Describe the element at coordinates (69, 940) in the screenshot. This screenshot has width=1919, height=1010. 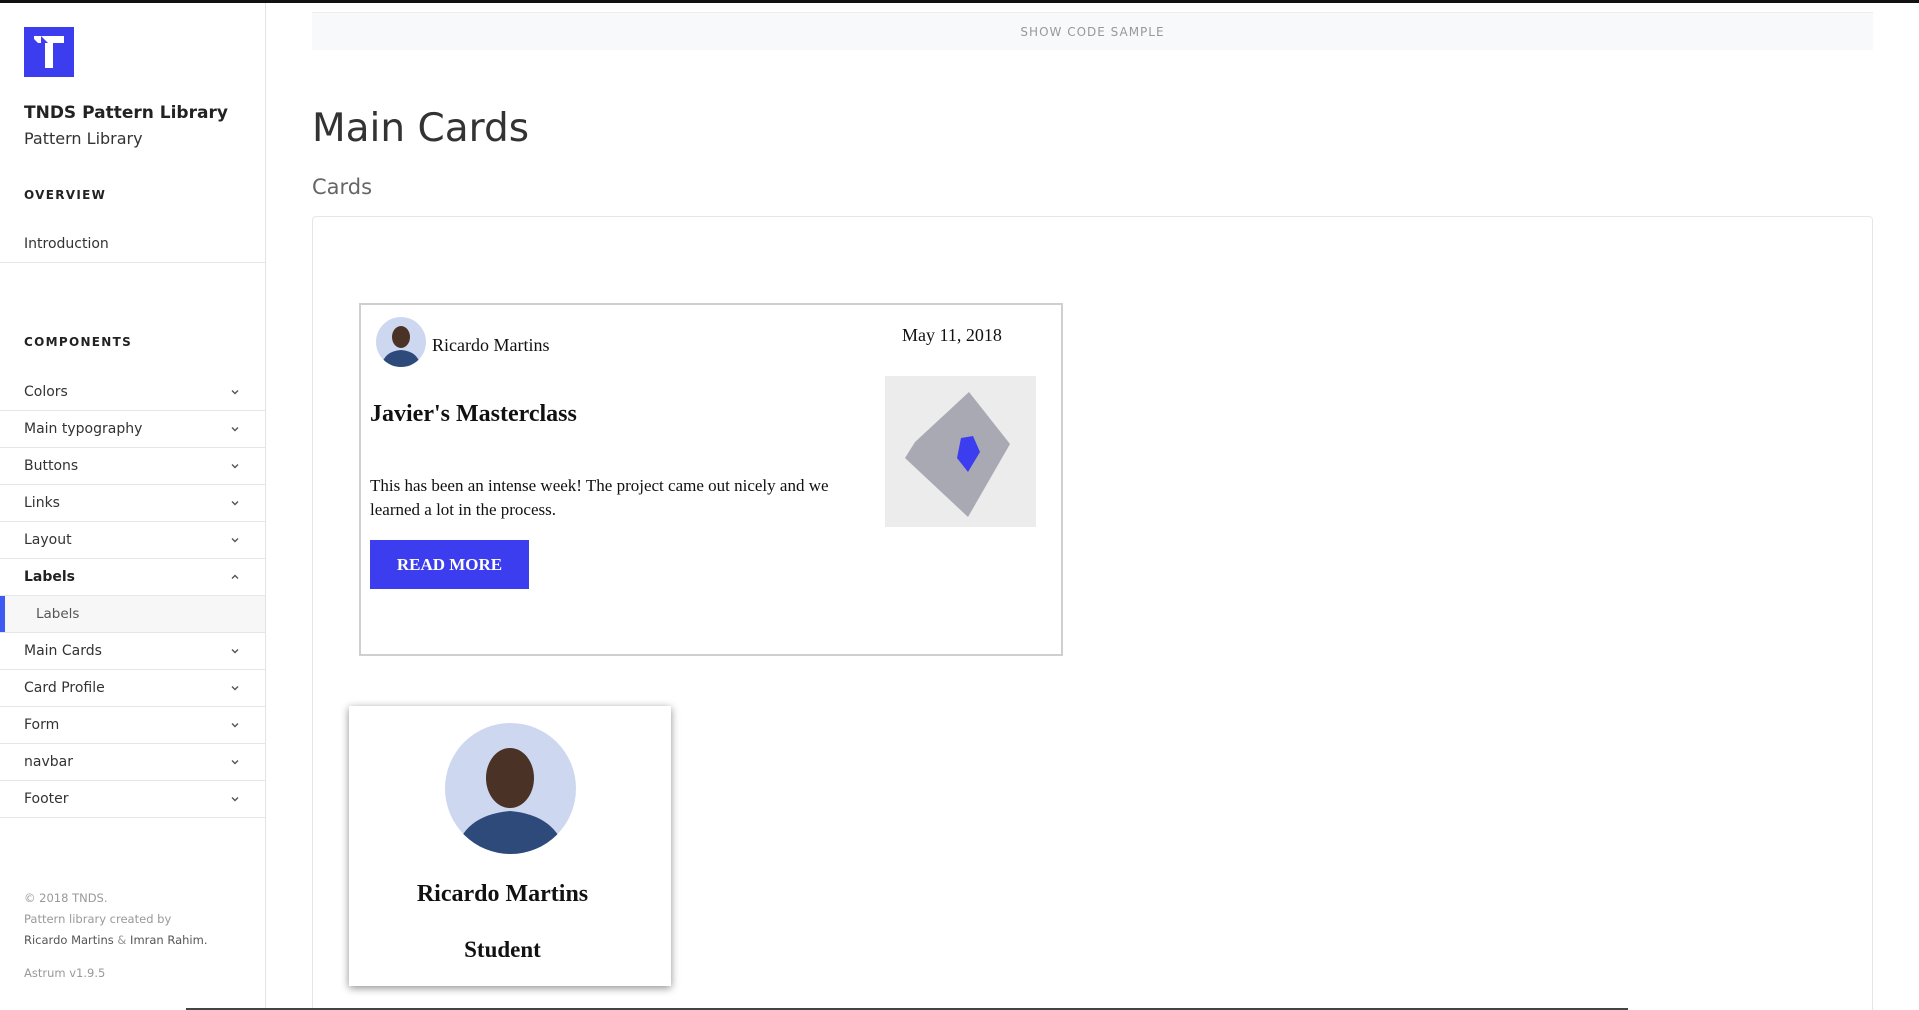
I see `author-link: Ricardo Martins` at that location.